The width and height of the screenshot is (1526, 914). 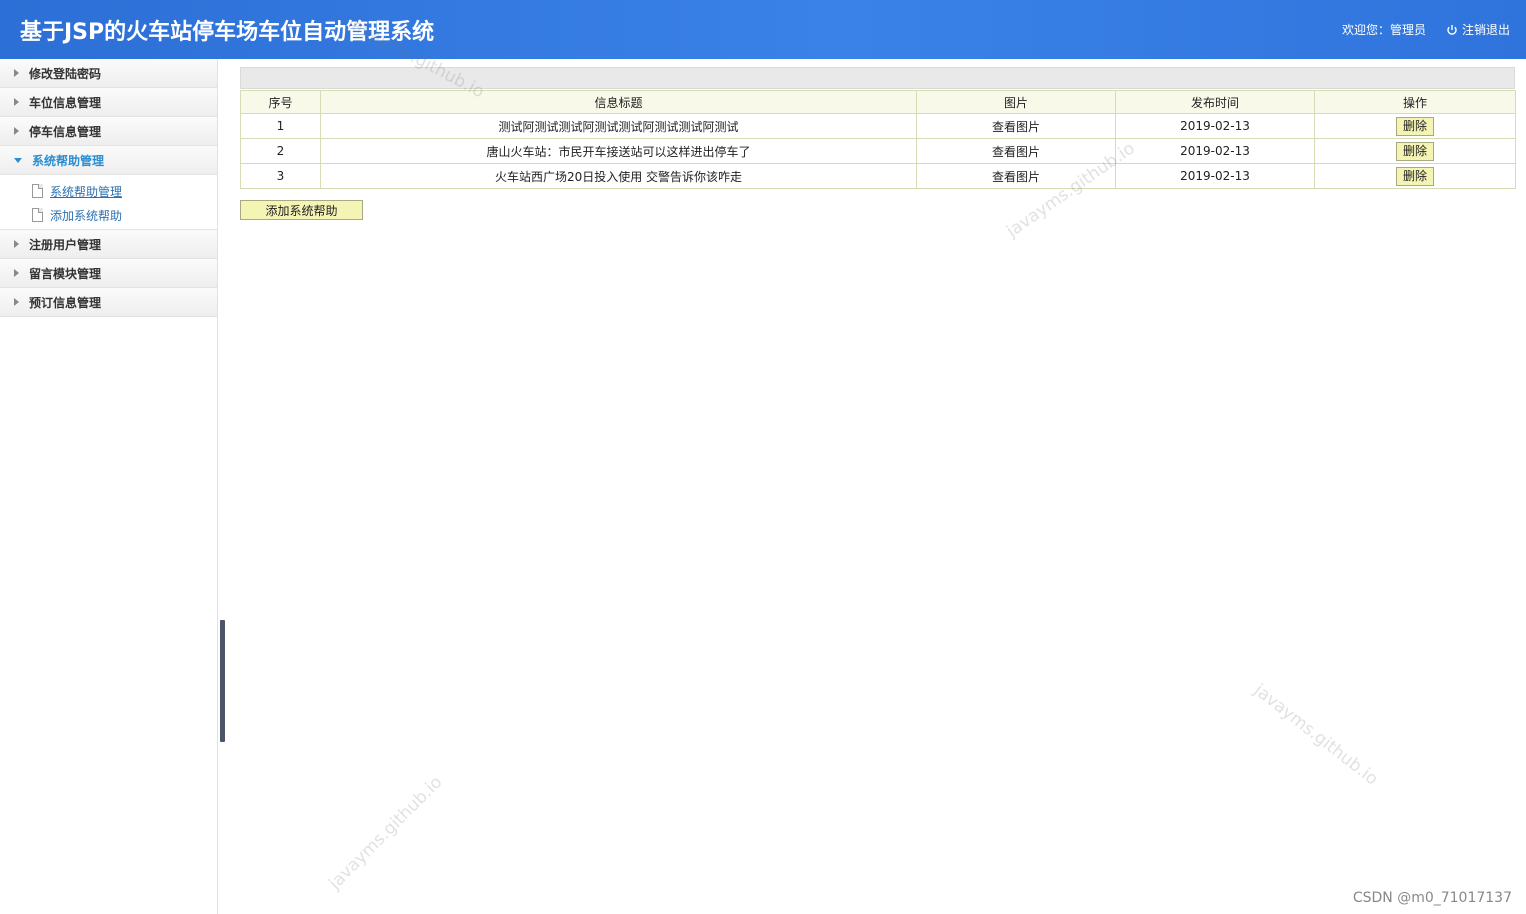 I want to click on sidebar-item-change-password: 修改登陆密码, so click(x=108, y=73).